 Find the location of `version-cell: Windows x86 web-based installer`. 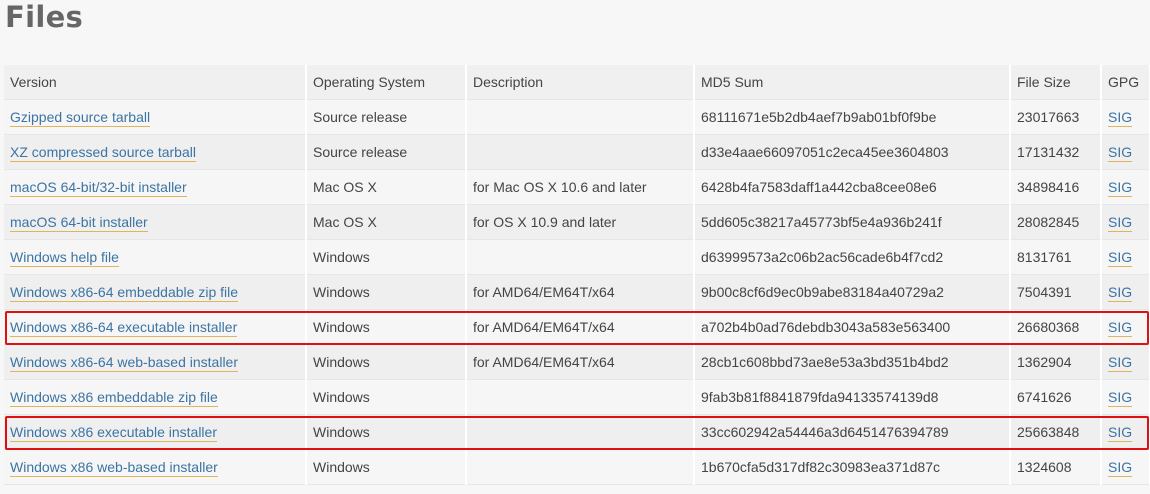

version-cell: Windows x86 web-based installer is located at coordinates (155, 467).